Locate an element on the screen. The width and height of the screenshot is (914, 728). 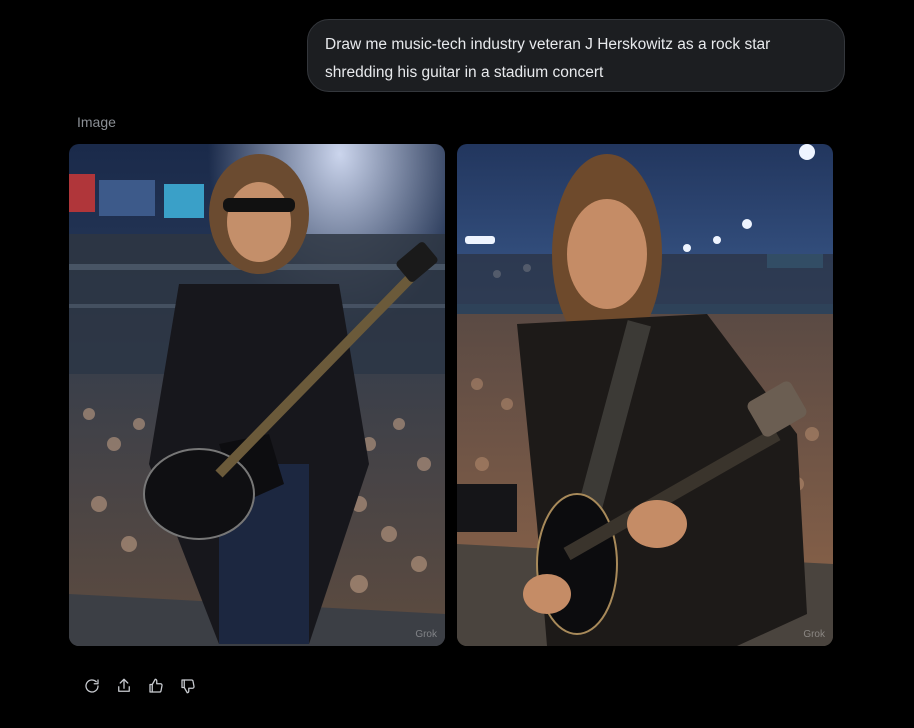
image-2-watermark: Grok is located at coordinates (814, 634).